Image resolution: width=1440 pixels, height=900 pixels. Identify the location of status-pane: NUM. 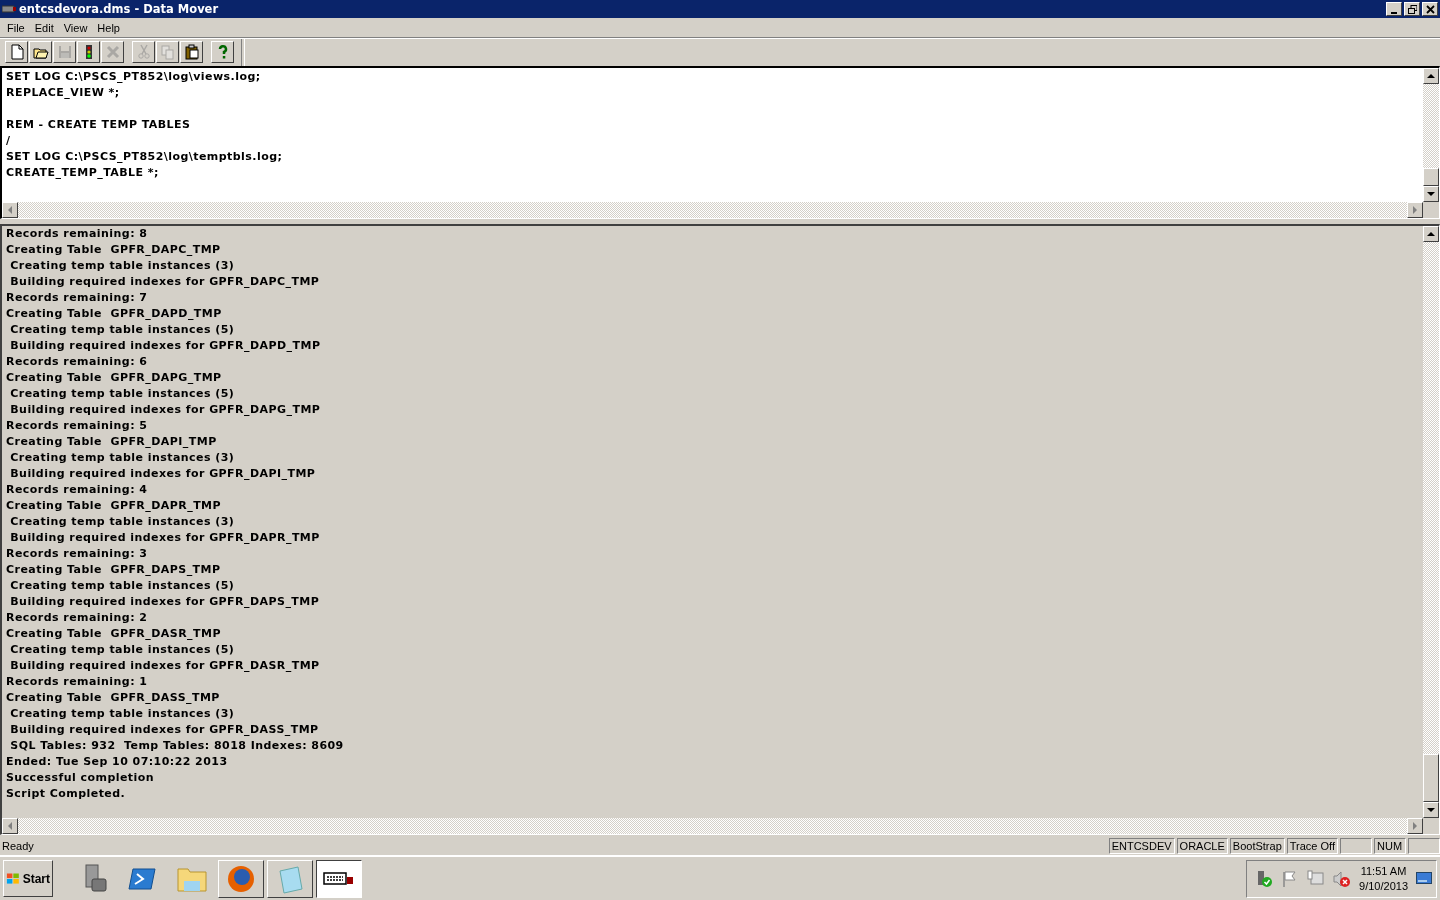
(1390, 846).